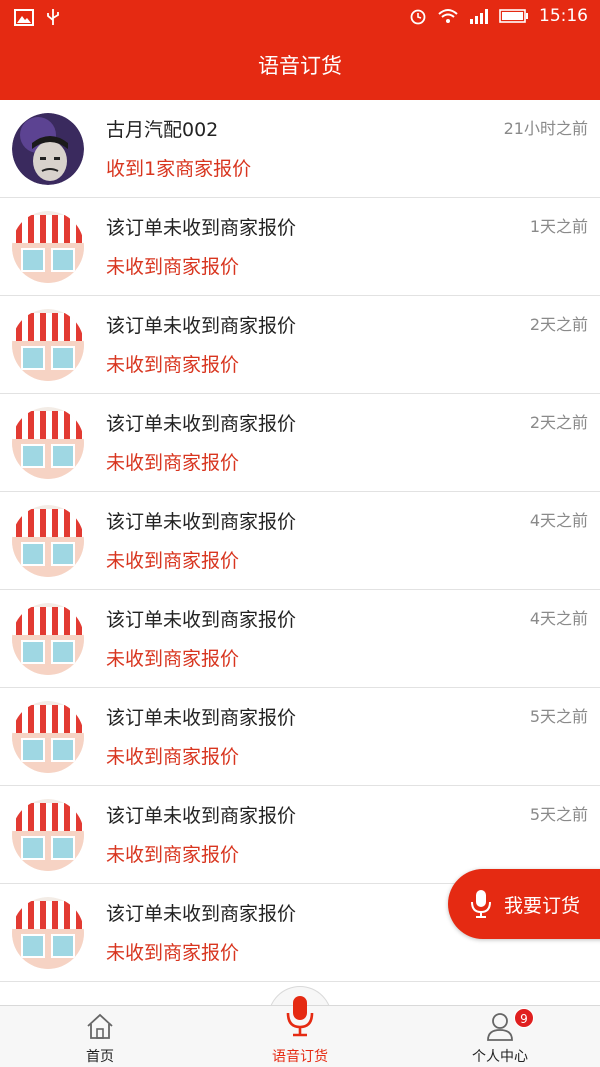  Describe the element at coordinates (300, 1057) in the screenshot. I see `tab-voice-order-label: 语音订货` at that location.